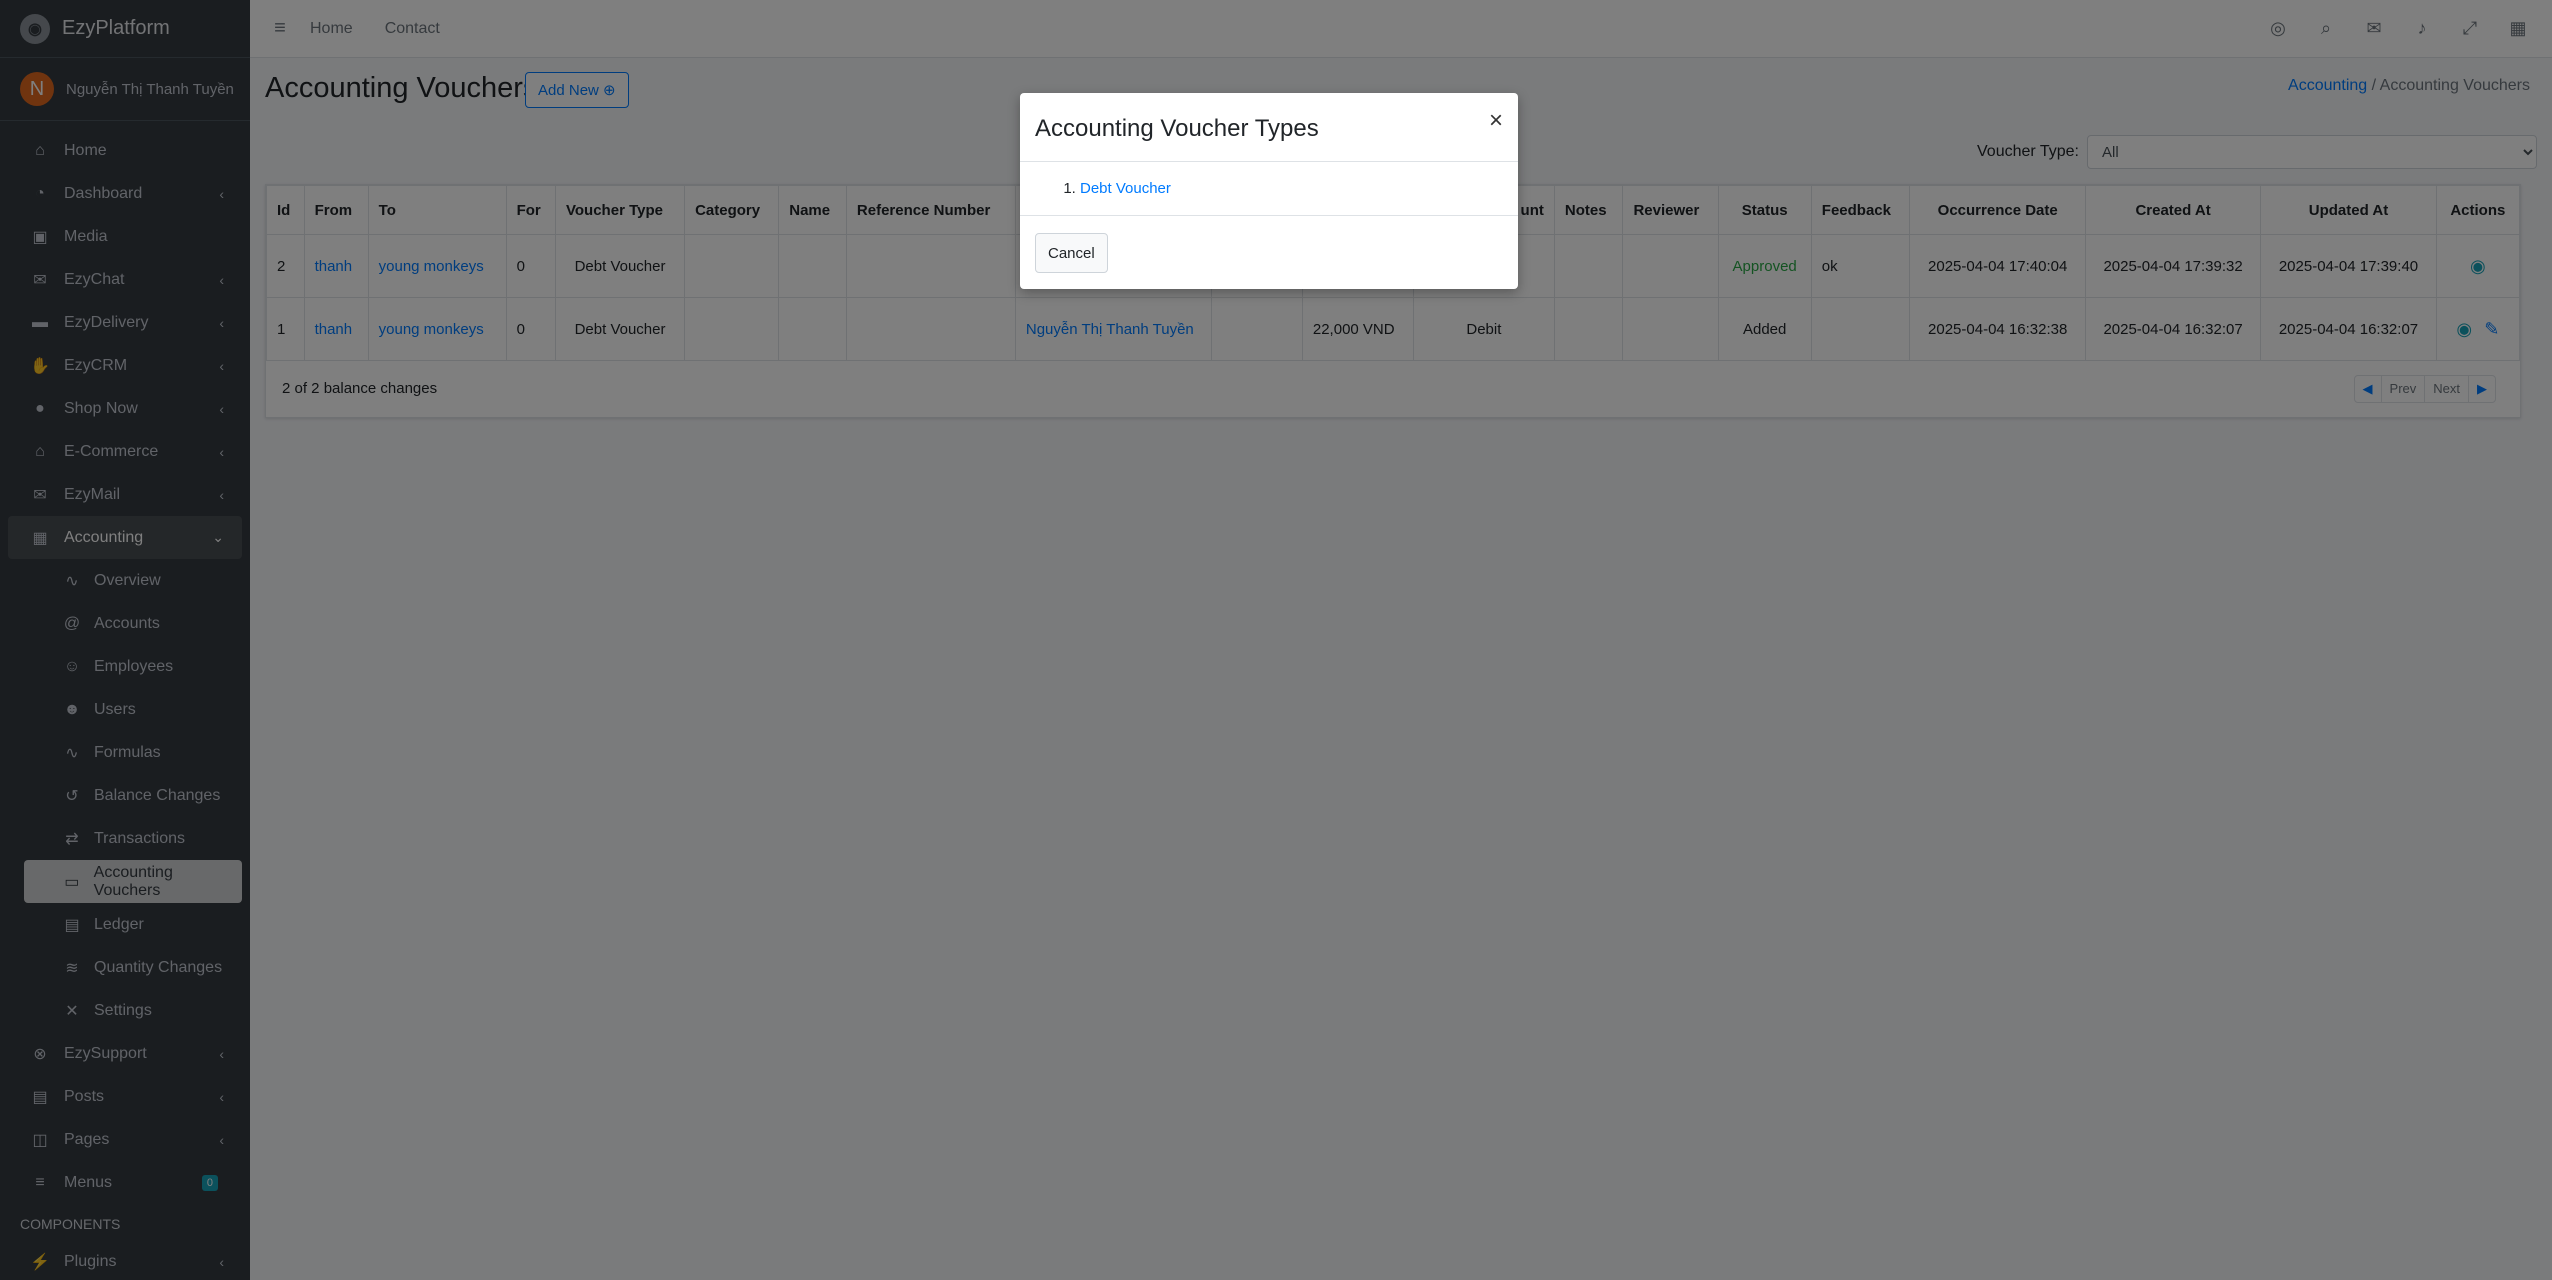 This screenshot has height=1280, width=2552. I want to click on list-item: Debt Voucher, so click(1125, 188).